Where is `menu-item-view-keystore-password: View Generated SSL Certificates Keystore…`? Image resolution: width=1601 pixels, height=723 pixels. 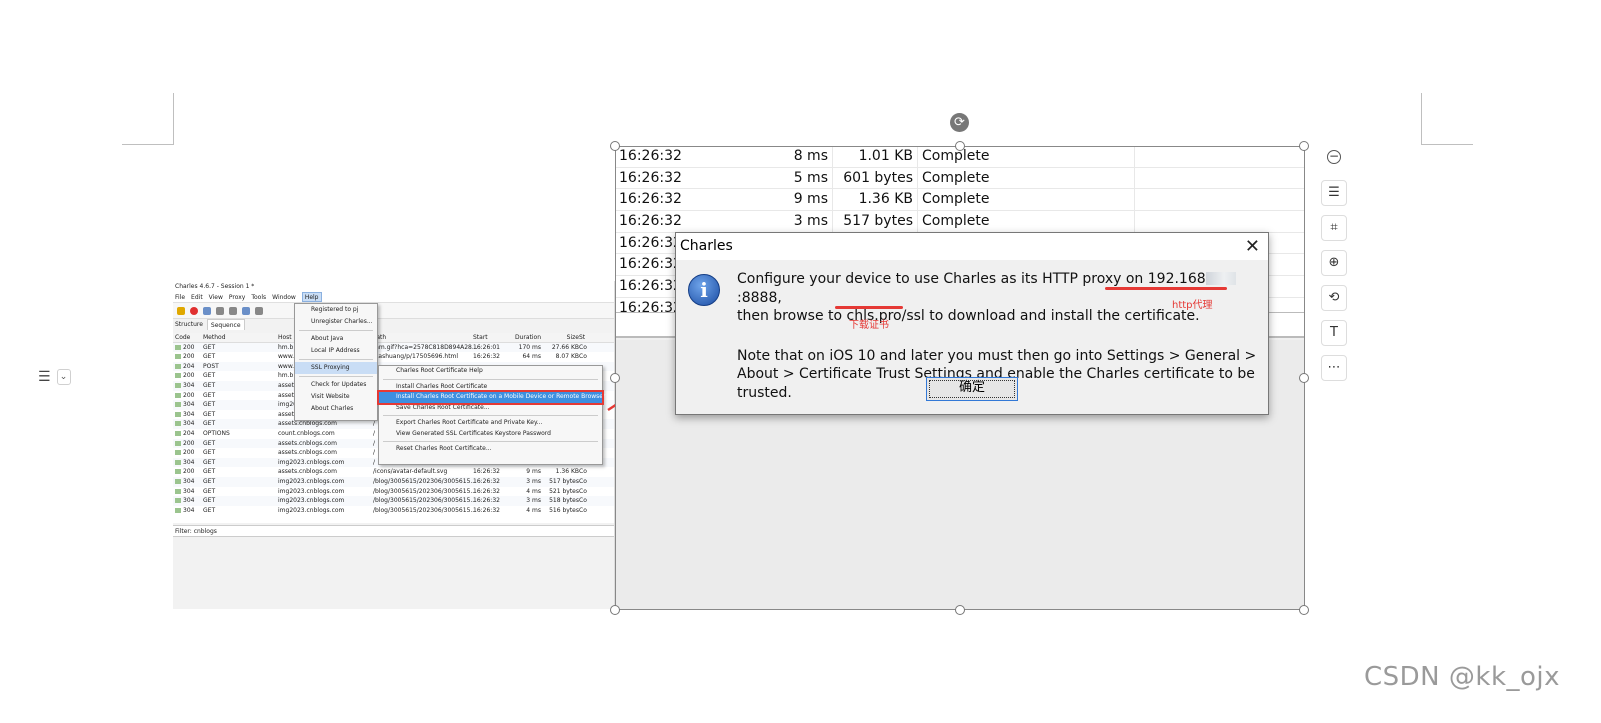
menu-item-view-keystore-password: View Generated SSL Certificates Keystore… is located at coordinates (490, 434).